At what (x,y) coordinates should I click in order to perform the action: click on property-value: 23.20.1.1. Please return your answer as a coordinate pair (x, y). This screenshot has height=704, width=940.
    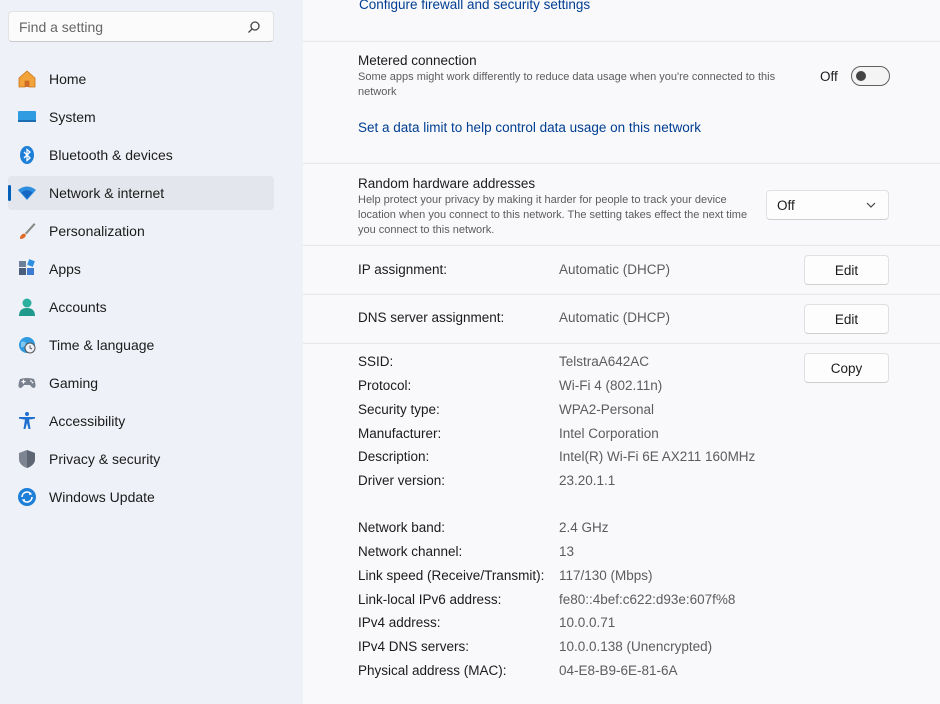
    Looking at the image, I should click on (587, 480).